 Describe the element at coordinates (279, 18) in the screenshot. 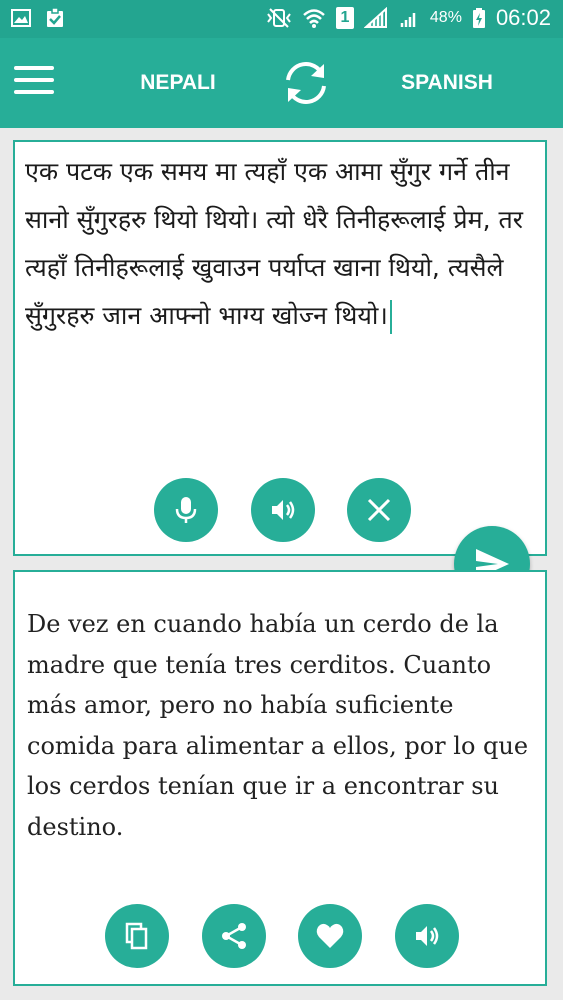

I see `vibrate-mute-icon` at that location.